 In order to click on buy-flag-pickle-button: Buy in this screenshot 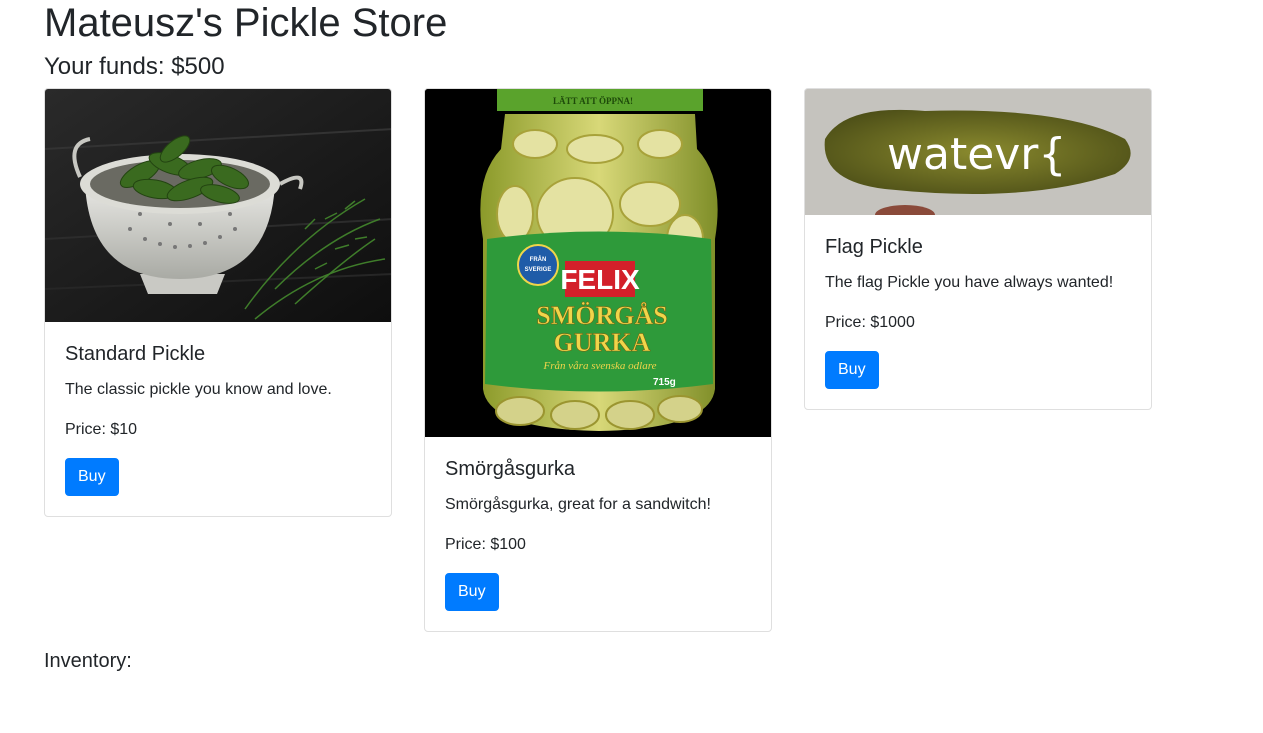, I will do `click(852, 370)`.